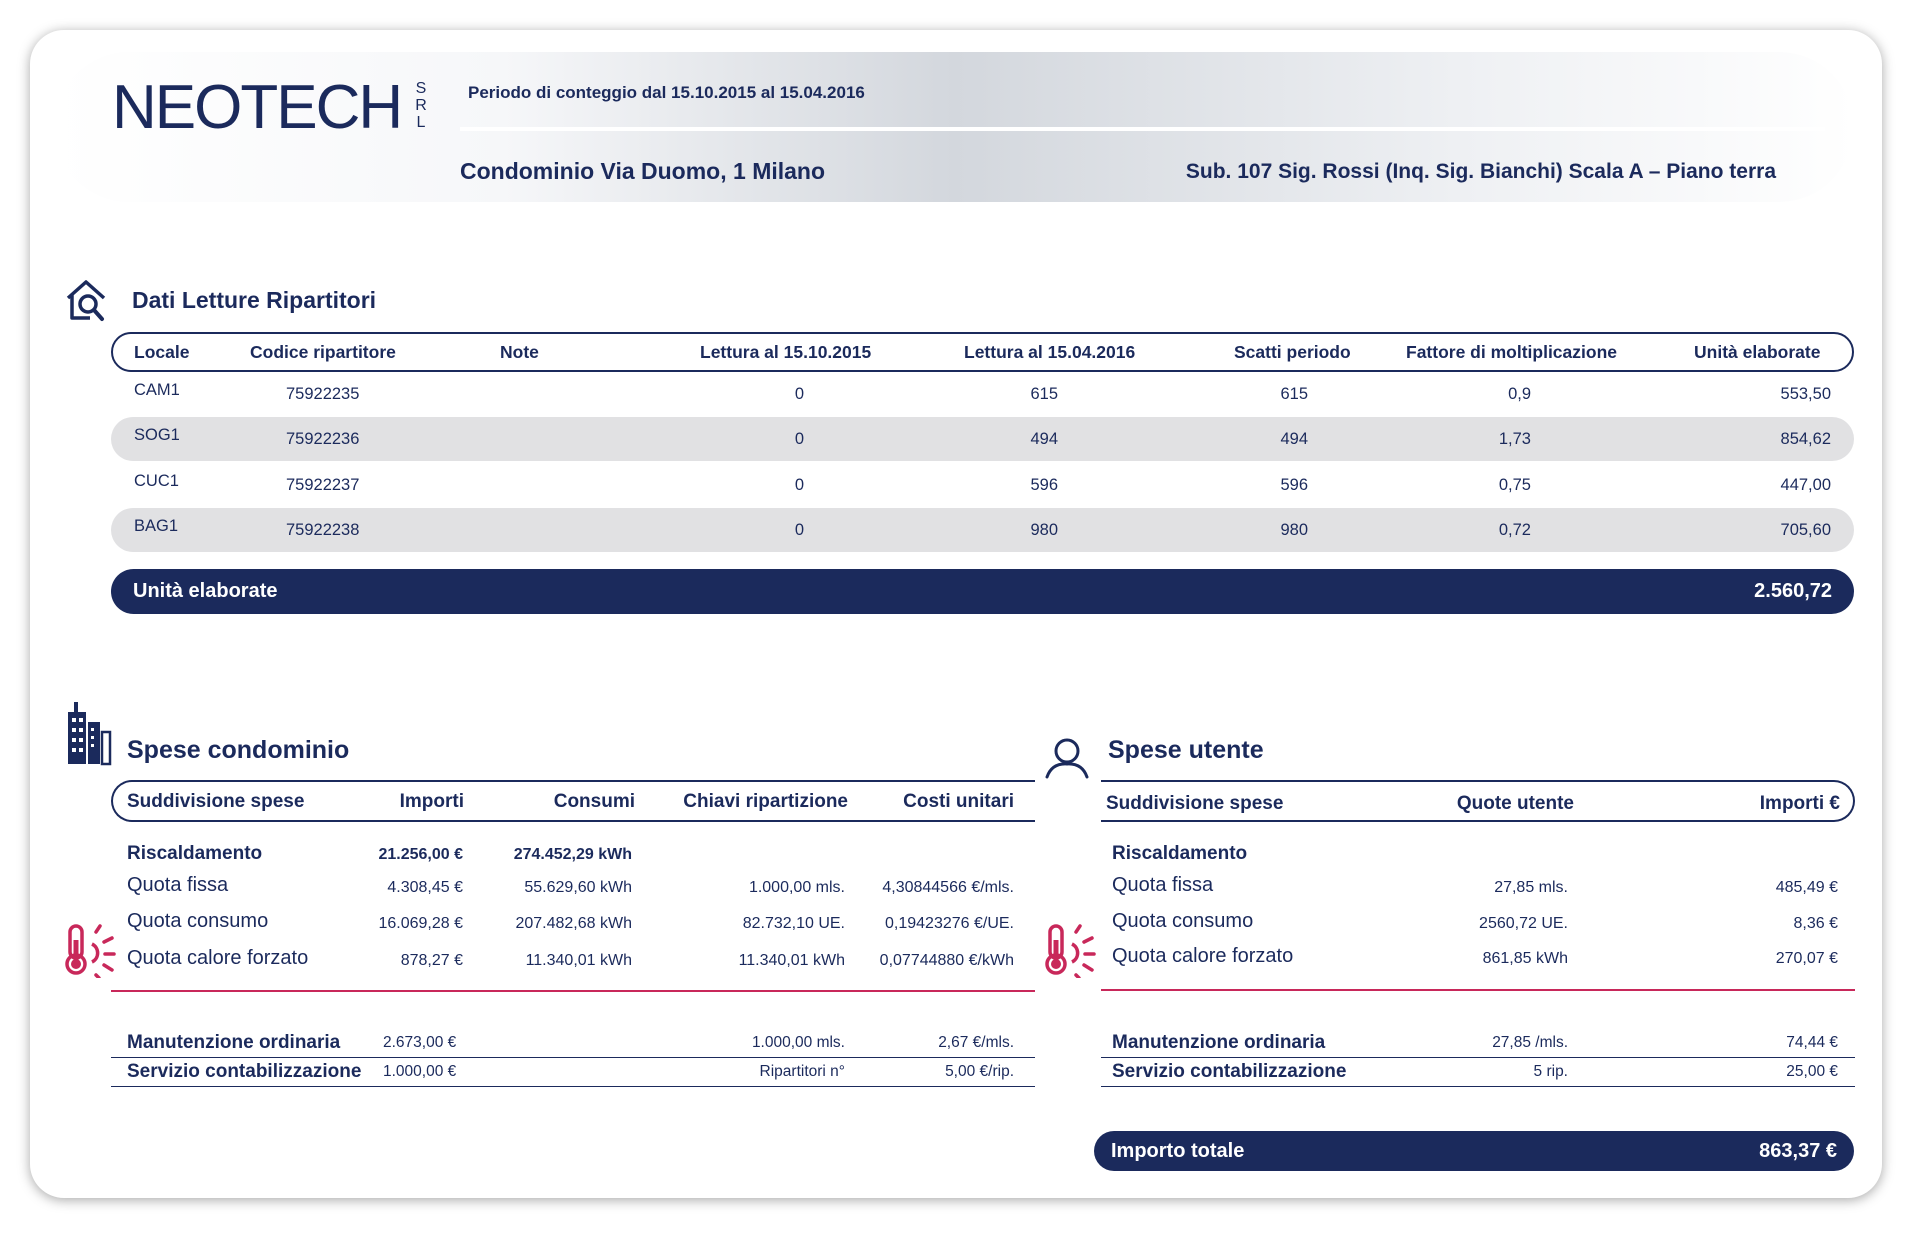 Image resolution: width=1920 pixels, height=1239 pixels. Describe the element at coordinates (1812, 1071) in the screenshot. I see `utente-extra-cell: 25,00 €` at that location.